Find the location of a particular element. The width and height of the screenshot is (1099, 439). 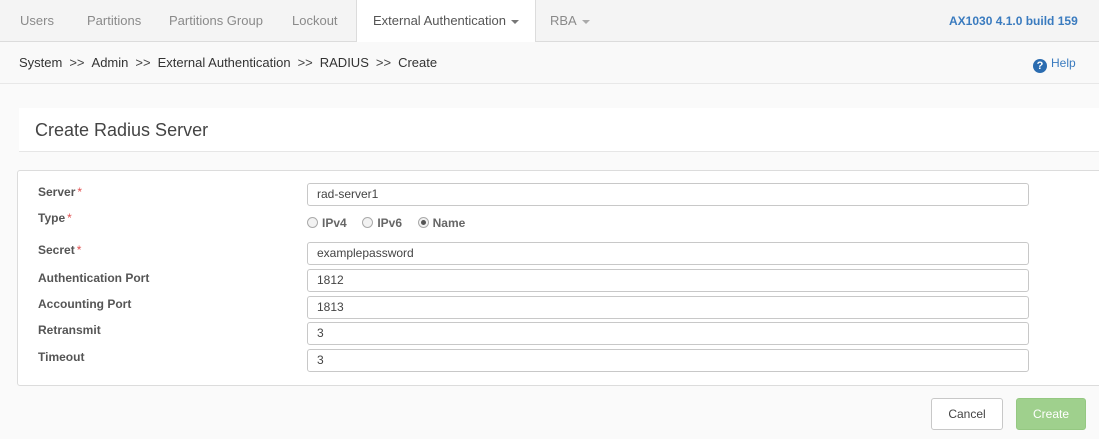

type-label-text: Type is located at coordinates (52, 218).